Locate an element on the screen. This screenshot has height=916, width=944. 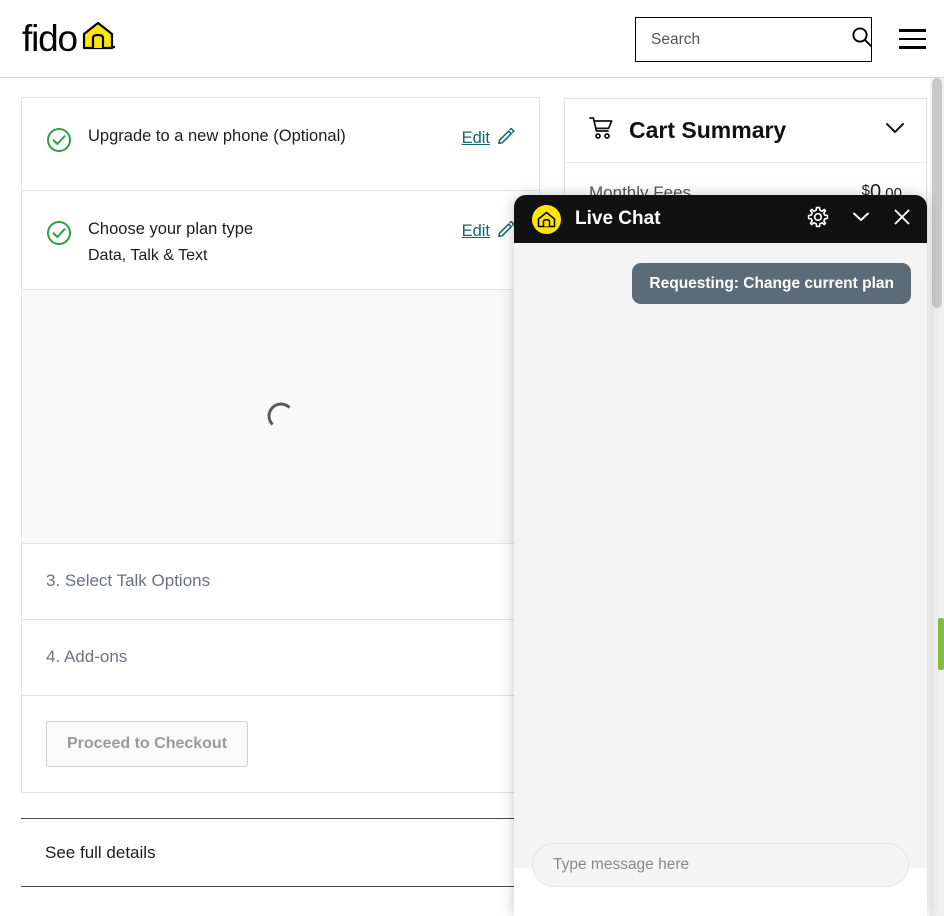
step-row: Upgrade to a new phone (Optional) Edit is located at coordinates (280, 144).